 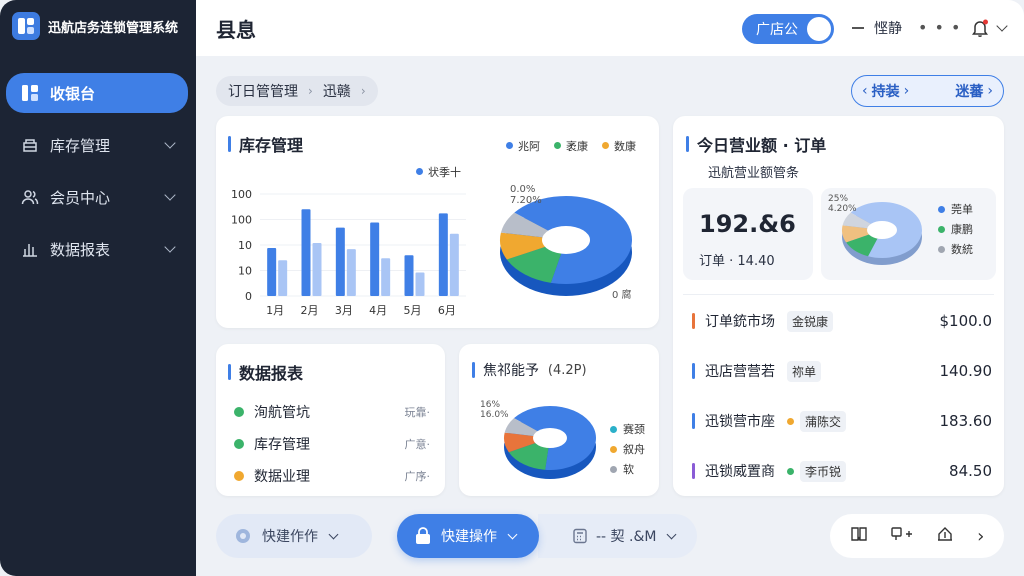 What do you see at coordinates (580, 536) in the screenshot?
I see `calculator-icon` at bounding box center [580, 536].